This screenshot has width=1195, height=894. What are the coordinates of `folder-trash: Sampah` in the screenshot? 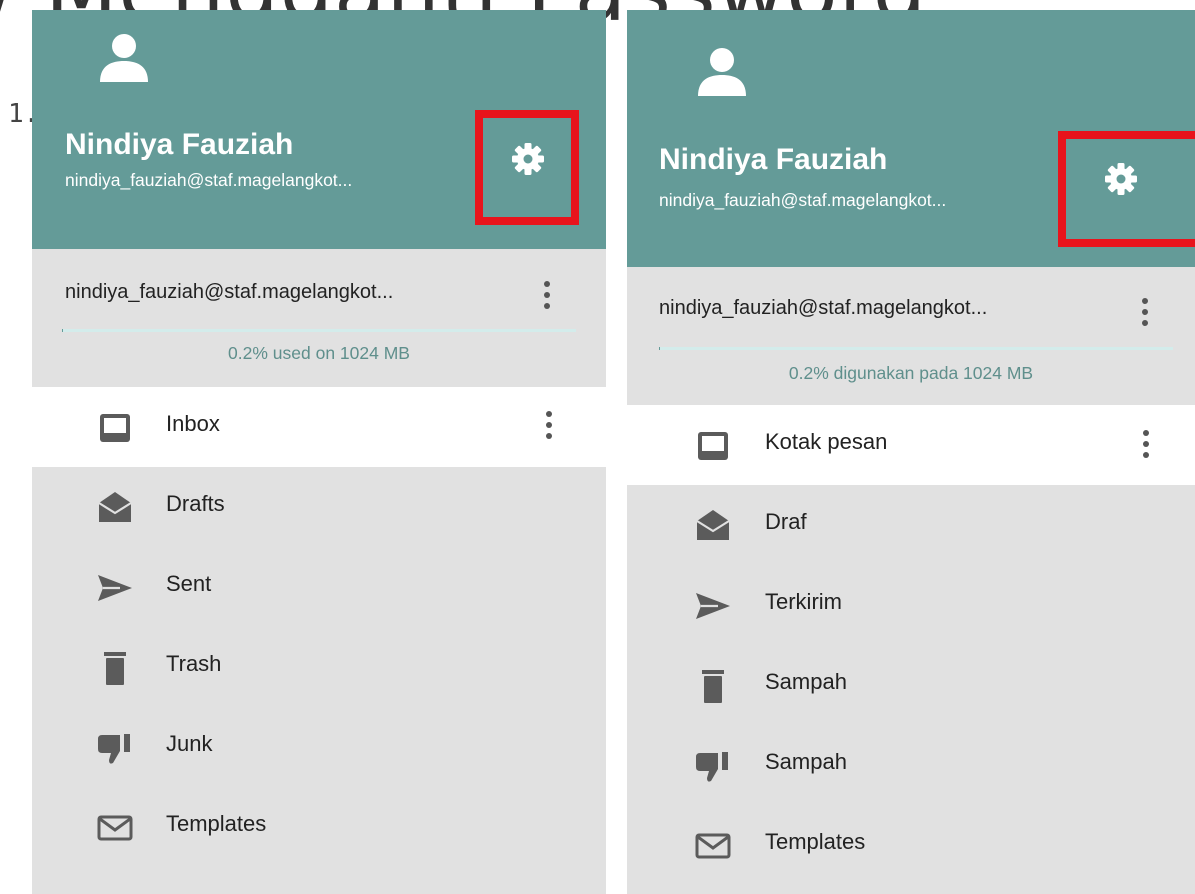 It's located at (911, 685).